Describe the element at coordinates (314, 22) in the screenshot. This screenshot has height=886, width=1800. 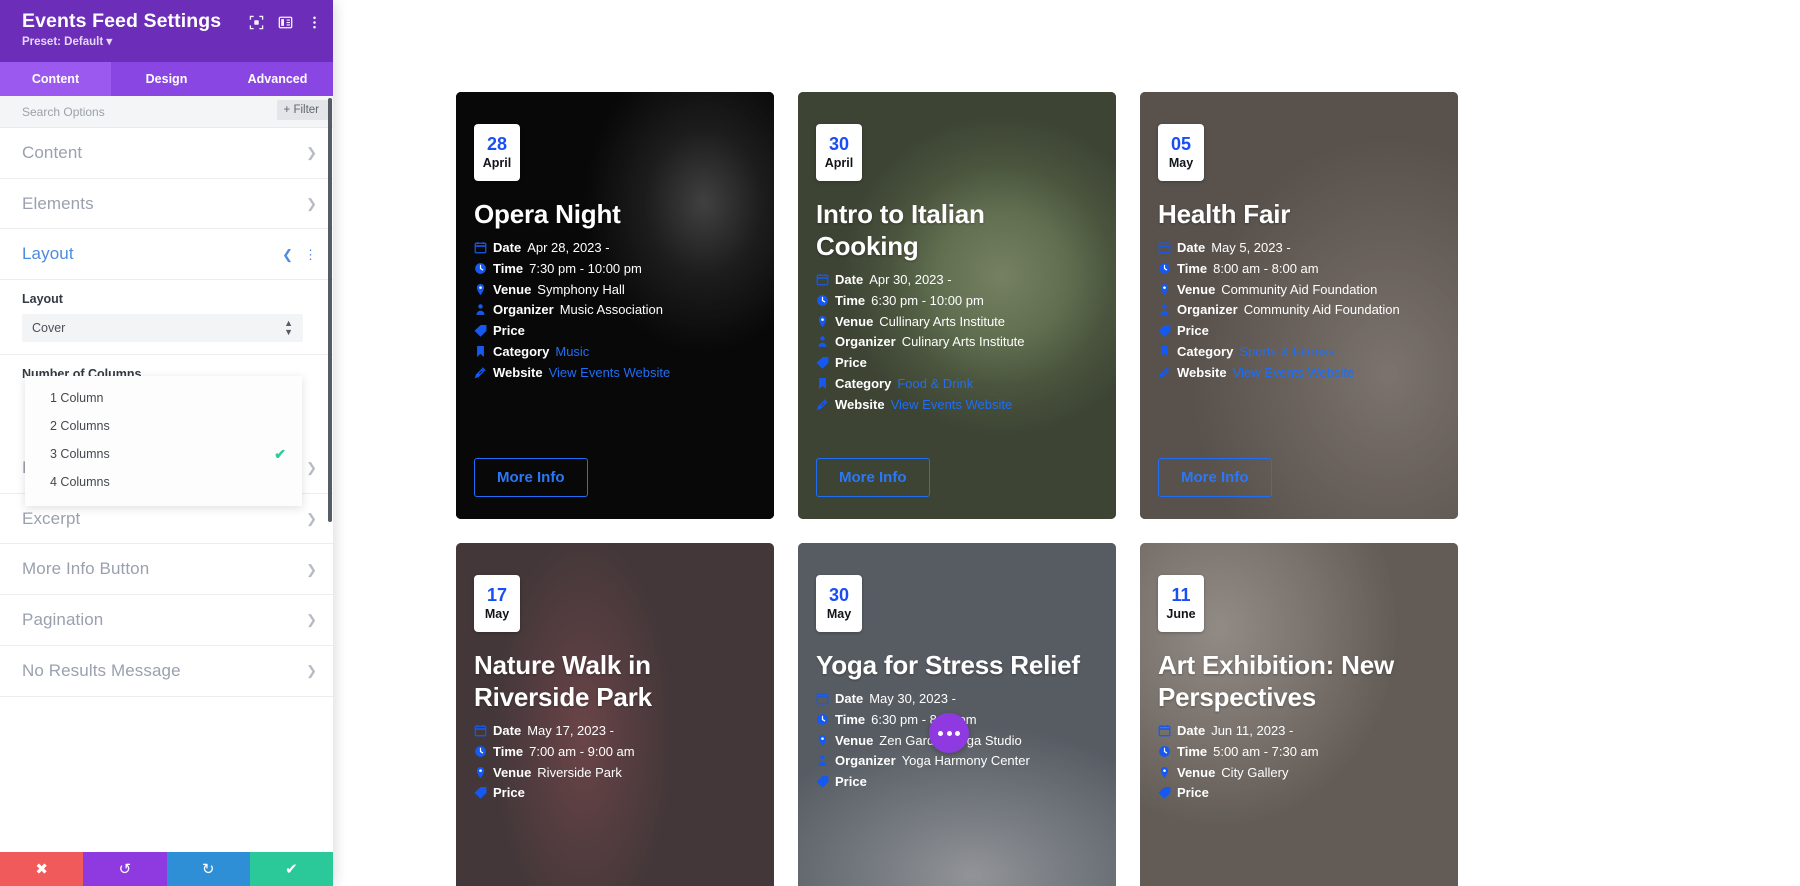
I see `more-vertical-icon` at that location.